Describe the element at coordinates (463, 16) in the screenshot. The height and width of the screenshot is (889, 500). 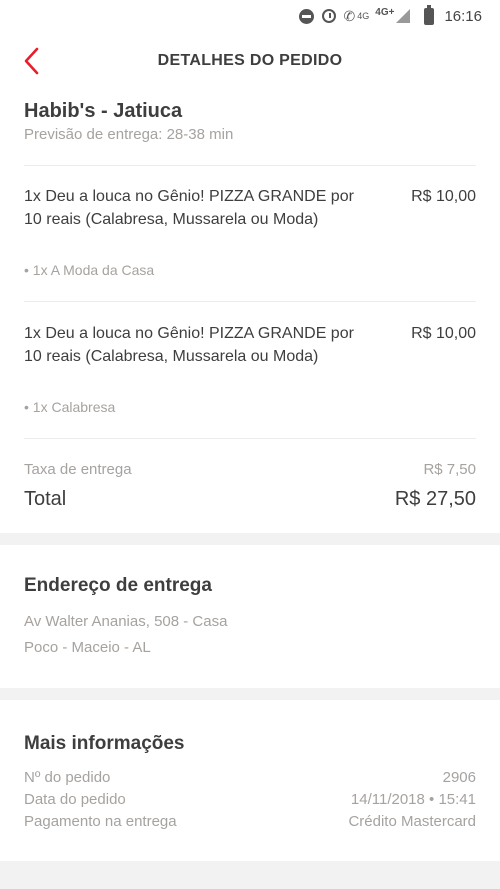
I see `status-time: 16:16` at that location.